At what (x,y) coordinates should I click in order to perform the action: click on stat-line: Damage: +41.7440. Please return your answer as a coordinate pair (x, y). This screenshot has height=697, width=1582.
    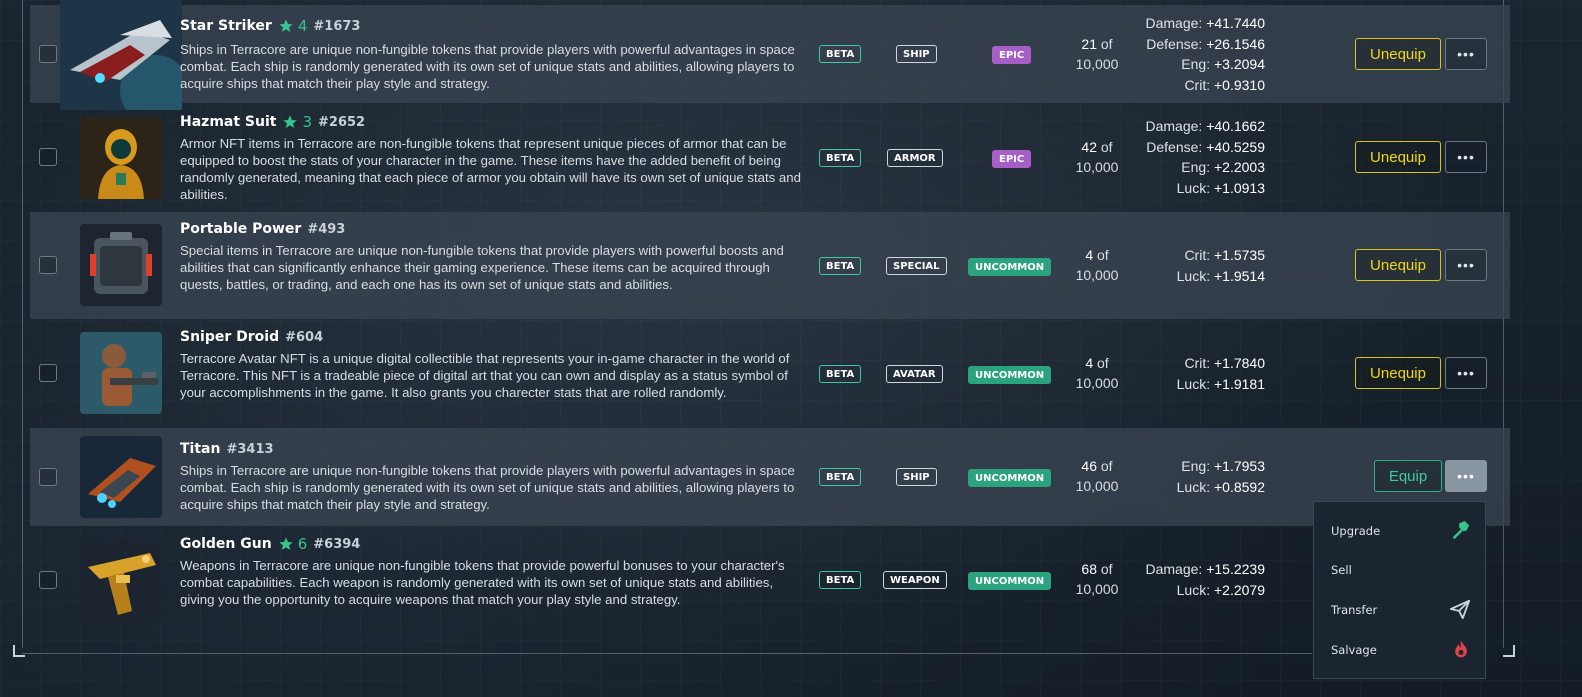
    Looking at the image, I should click on (1205, 23).